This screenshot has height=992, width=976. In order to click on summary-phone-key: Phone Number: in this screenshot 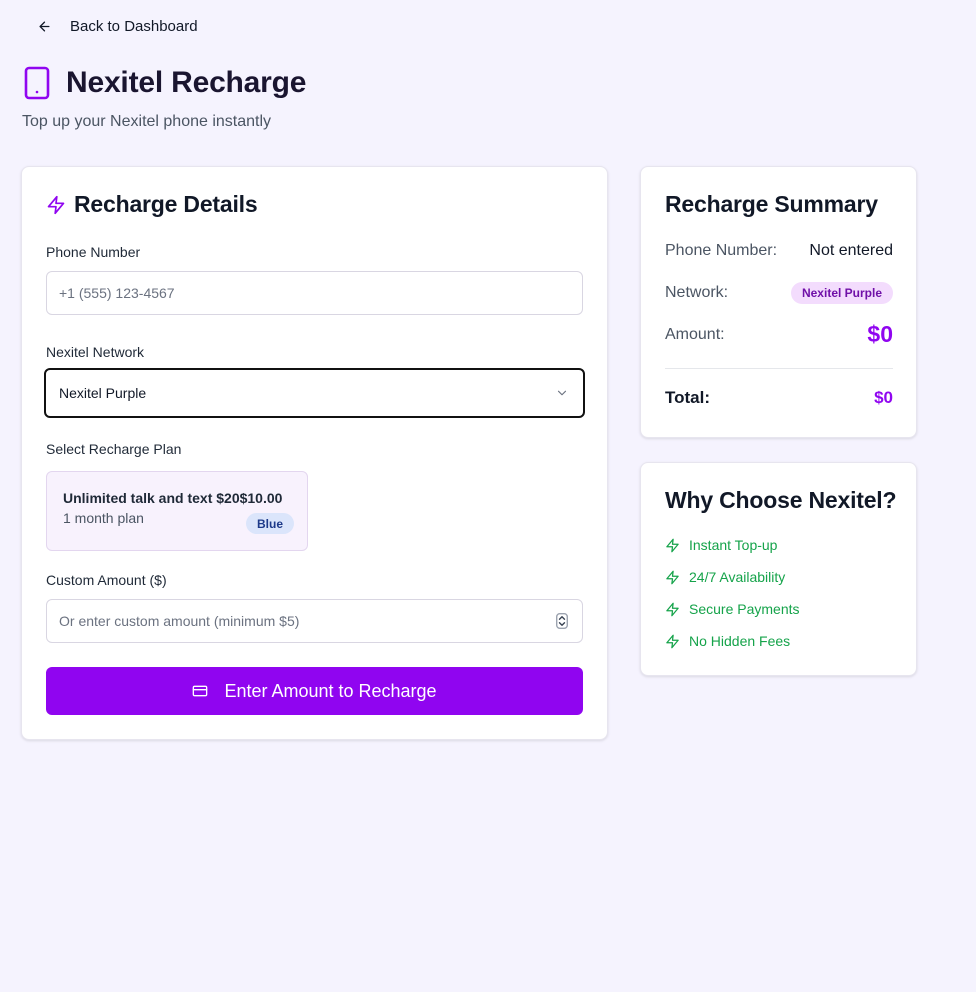, I will do `click(721, 250)`.